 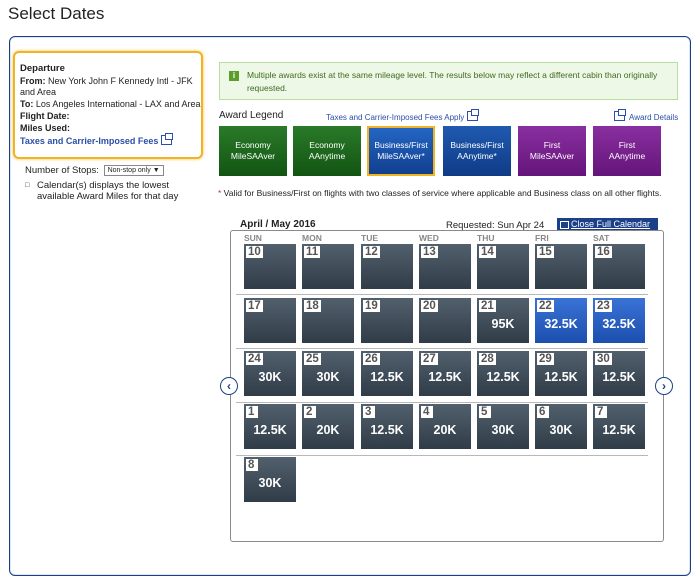 What do you see at coordinates (387, 266) in the screenshot?
I see `calendar-day-12: 12` at bounding box center [387, 266].